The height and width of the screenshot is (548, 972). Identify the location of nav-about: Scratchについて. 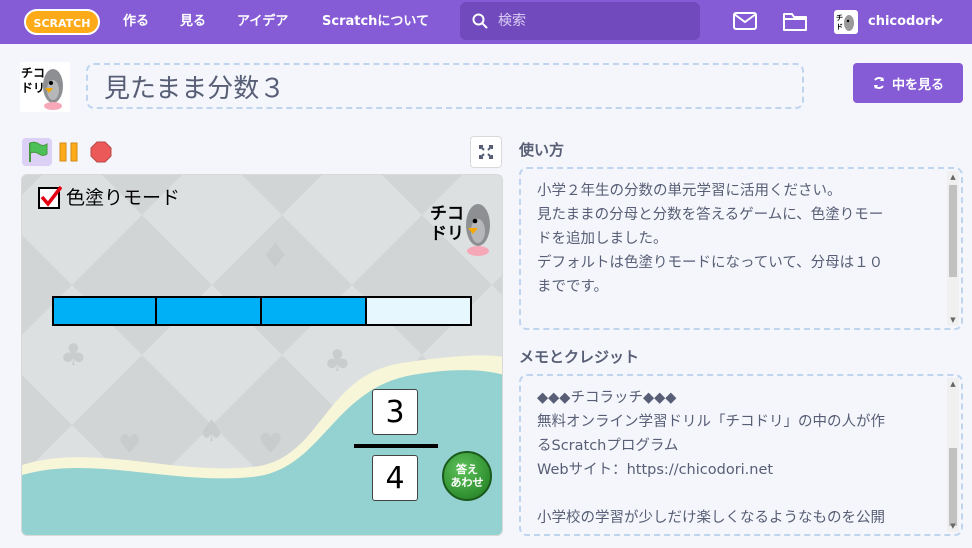
(375, 22).